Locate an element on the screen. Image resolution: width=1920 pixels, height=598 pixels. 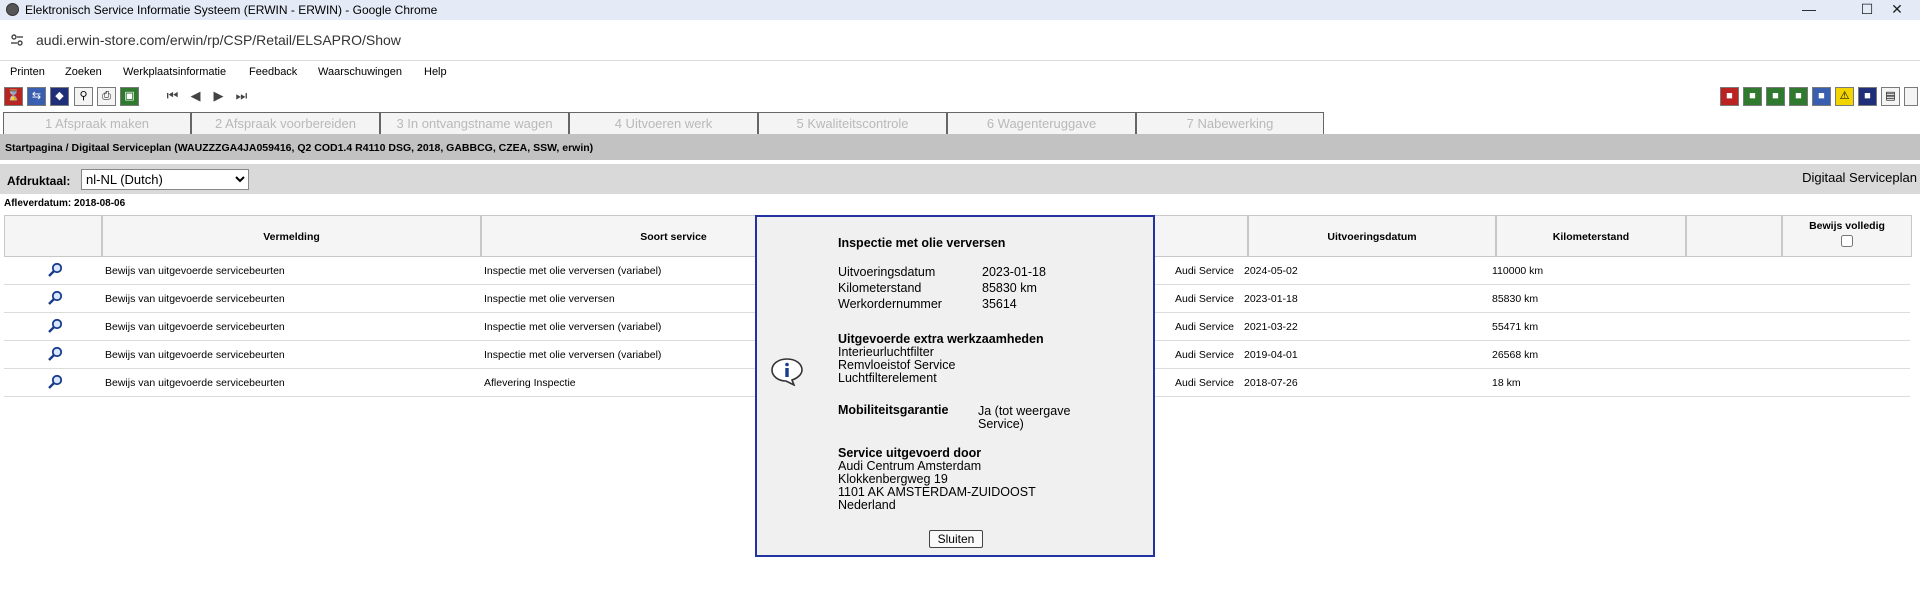
popup-mobility-value: Ja (tot weergave is located at coordinates (1024, 411).